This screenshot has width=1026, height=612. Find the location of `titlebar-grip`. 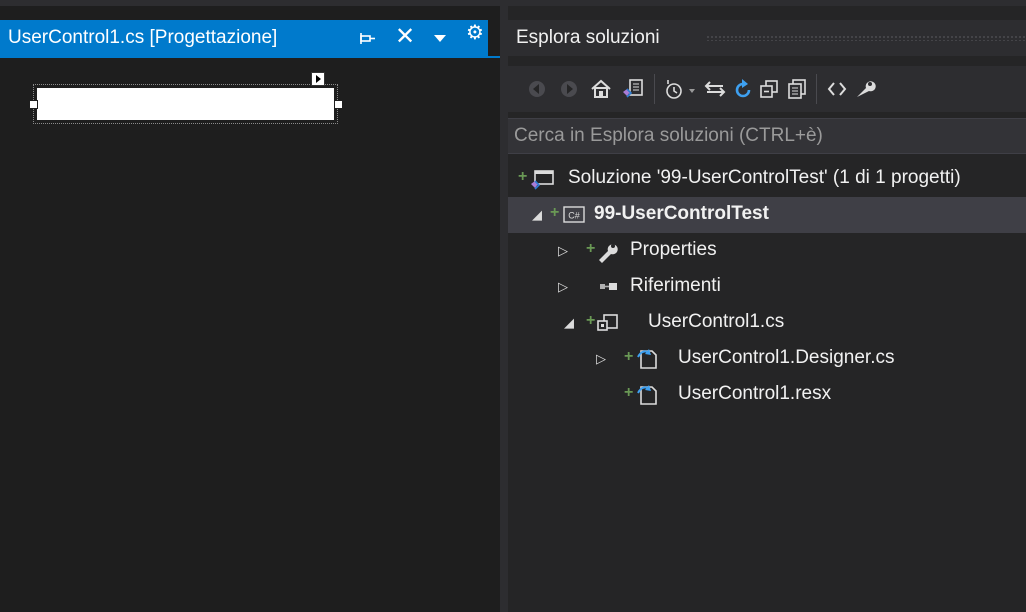

titlebar-grip is located at coordinates (866, 38).